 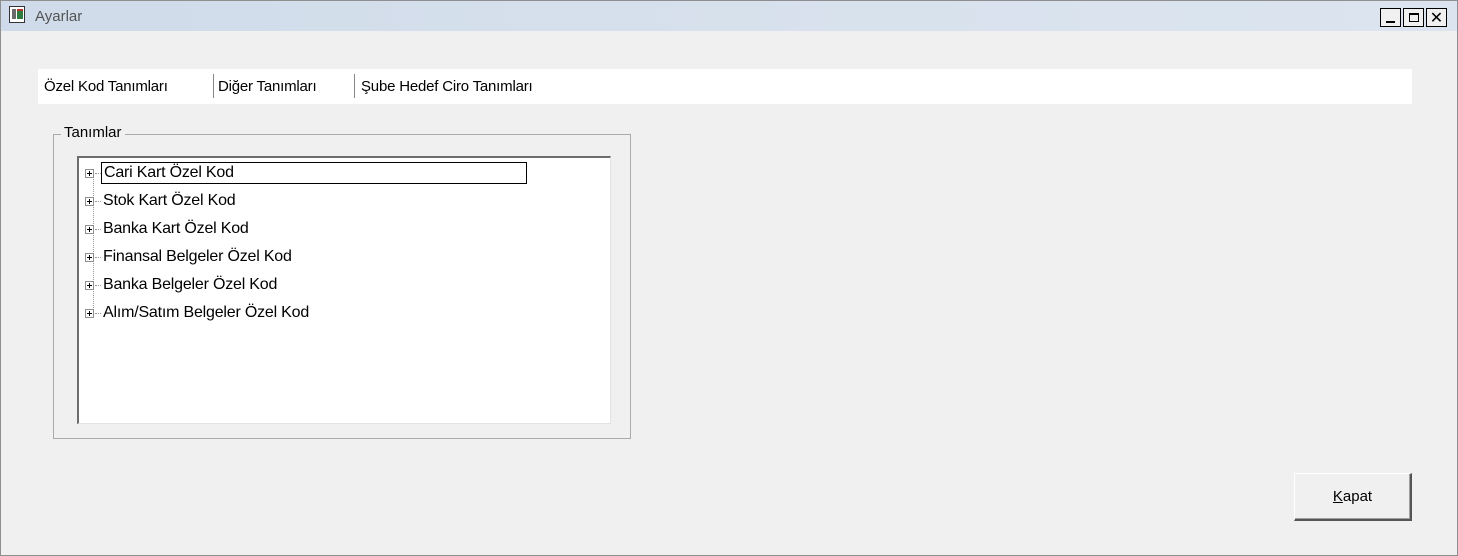 What do you see at coordinates (1390, 17) in the screenshot?
I see `minimize-button` at bounding box center [1390, 17].